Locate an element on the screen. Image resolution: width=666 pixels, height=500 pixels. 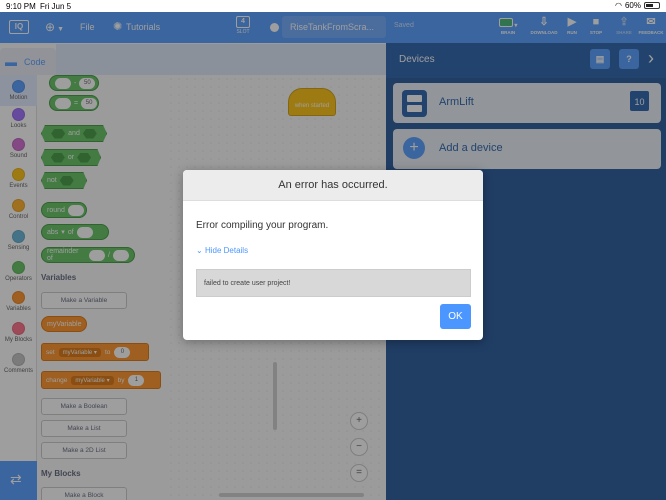
status-right: ◠ 60% is located at coordinates (637, 5).